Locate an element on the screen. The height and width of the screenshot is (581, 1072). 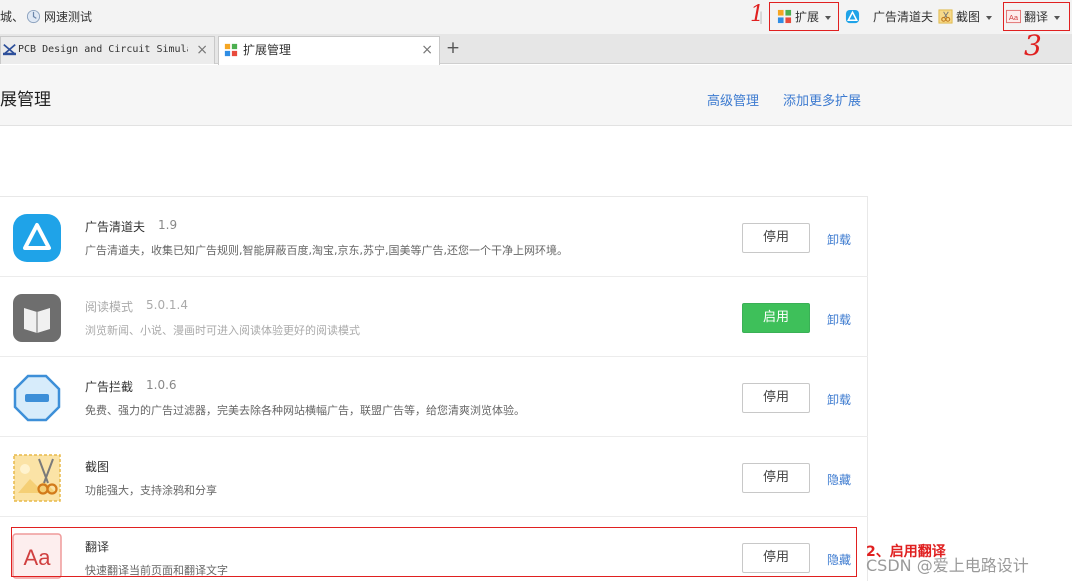
annotation-box-translate is located at coordinates (1036, 16).